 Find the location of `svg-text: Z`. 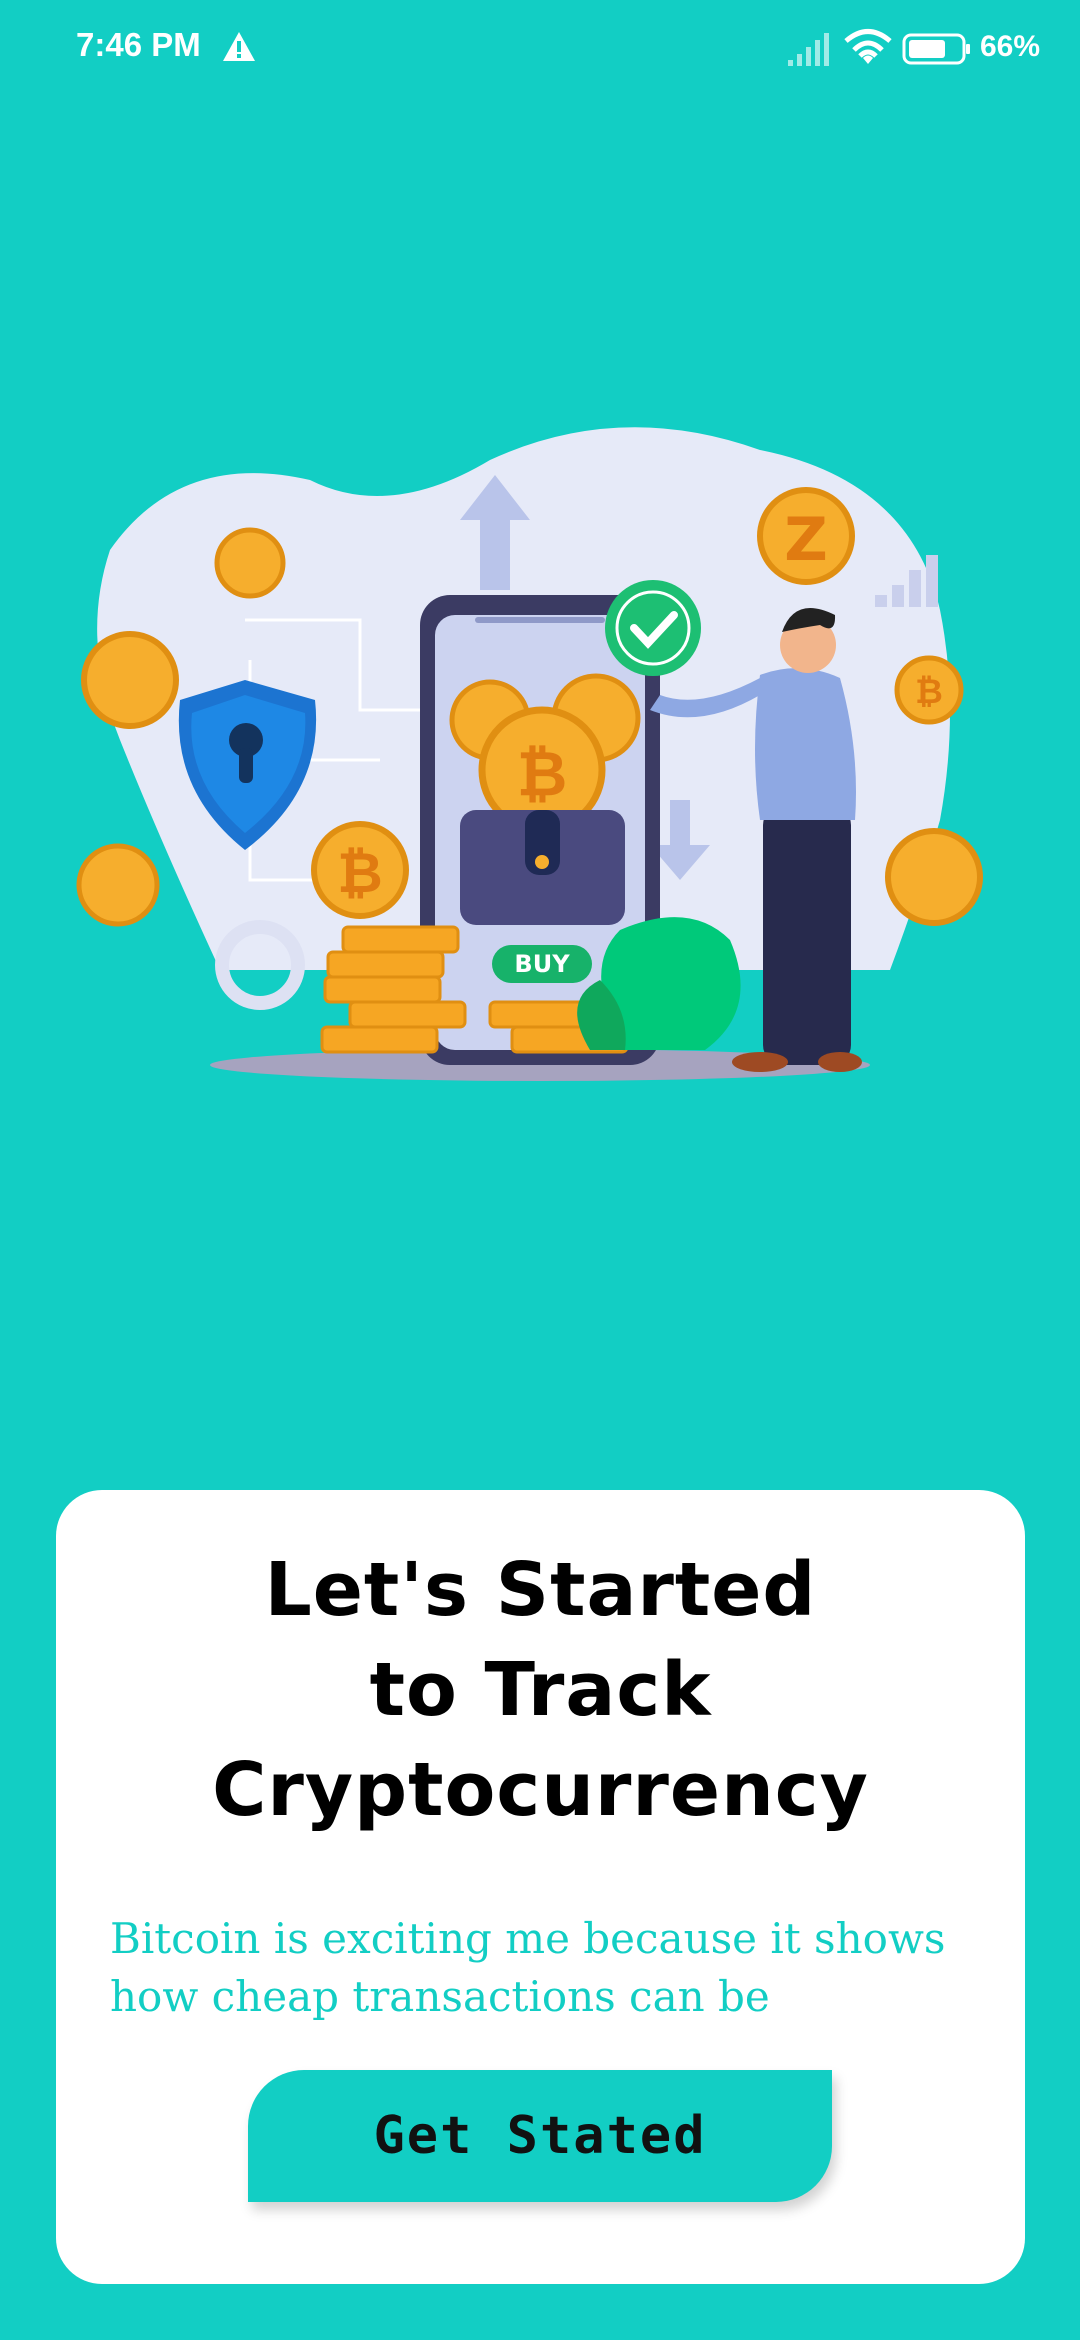

svg-text: Z is located at coordinates (806, 540).